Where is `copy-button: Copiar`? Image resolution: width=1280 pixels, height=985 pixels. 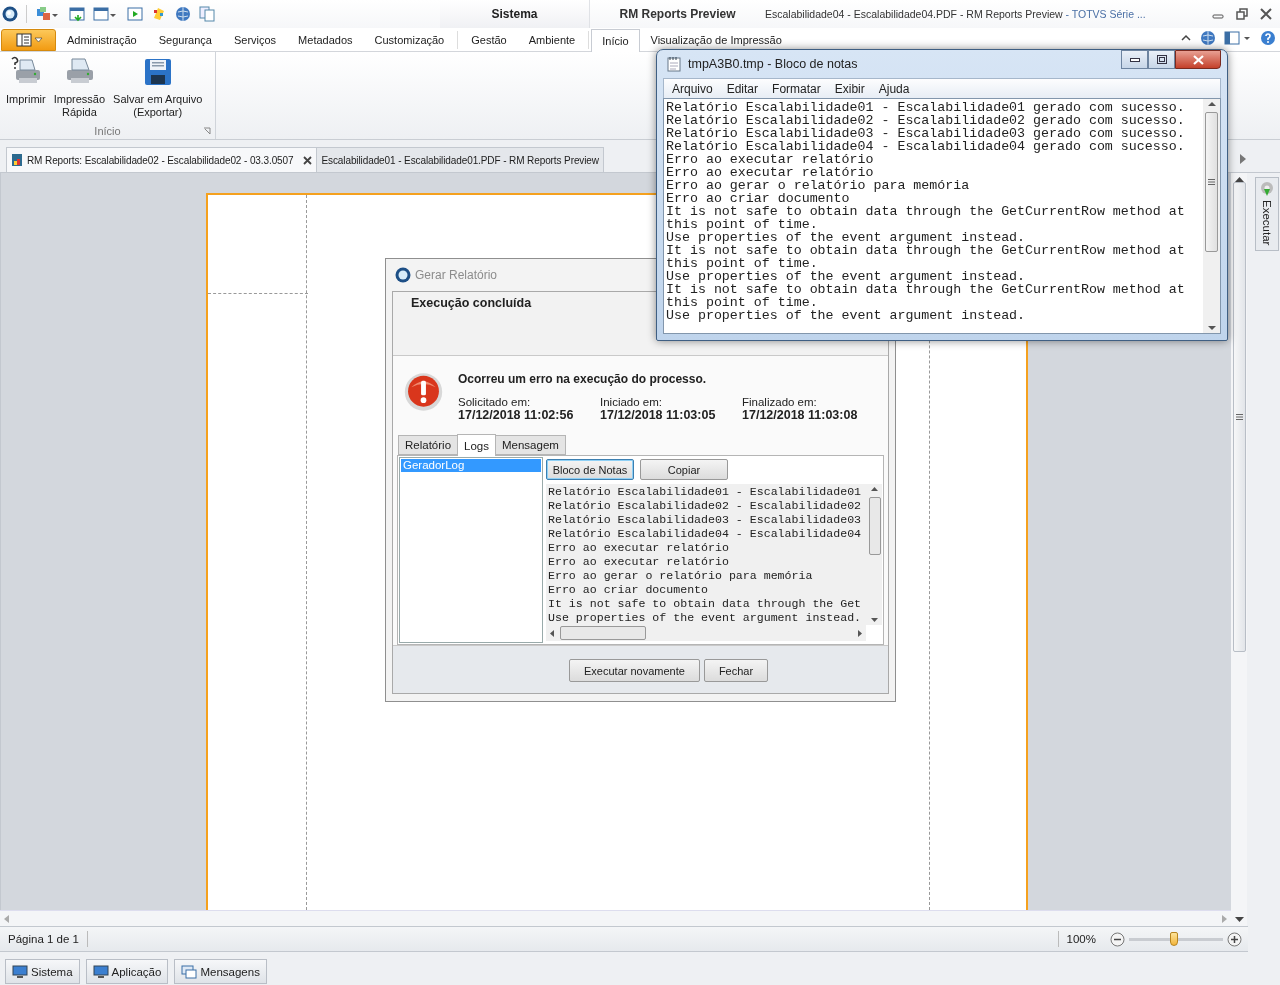 copy-button: Copiar is located at coordinates (684, 469).